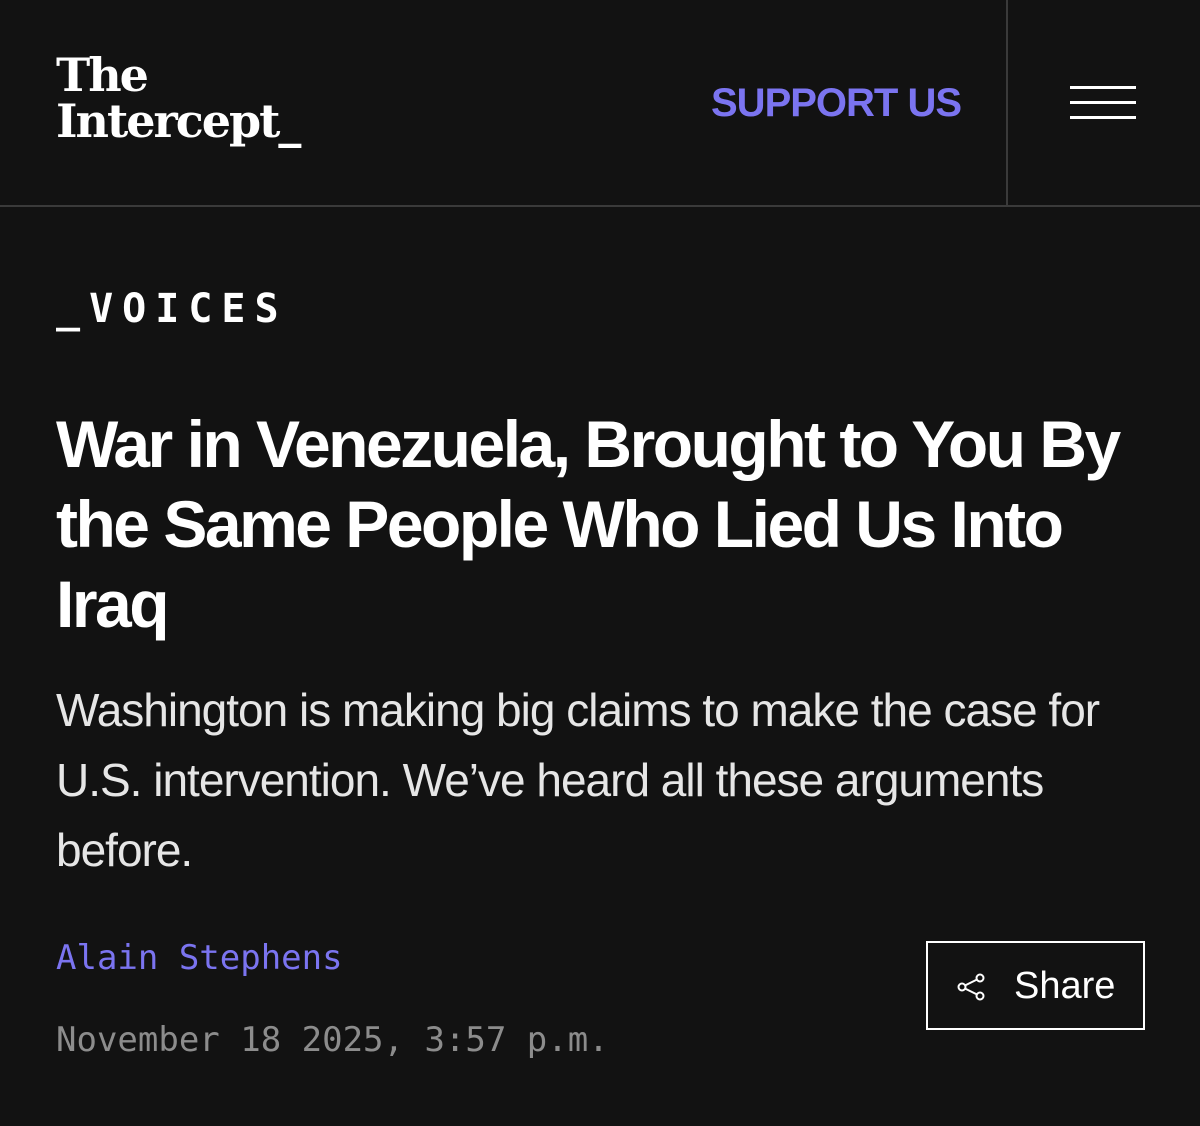 This screenshot has height=1126, width=1200. I want to click on author-link: Alain Stephens, so click(199, 958).